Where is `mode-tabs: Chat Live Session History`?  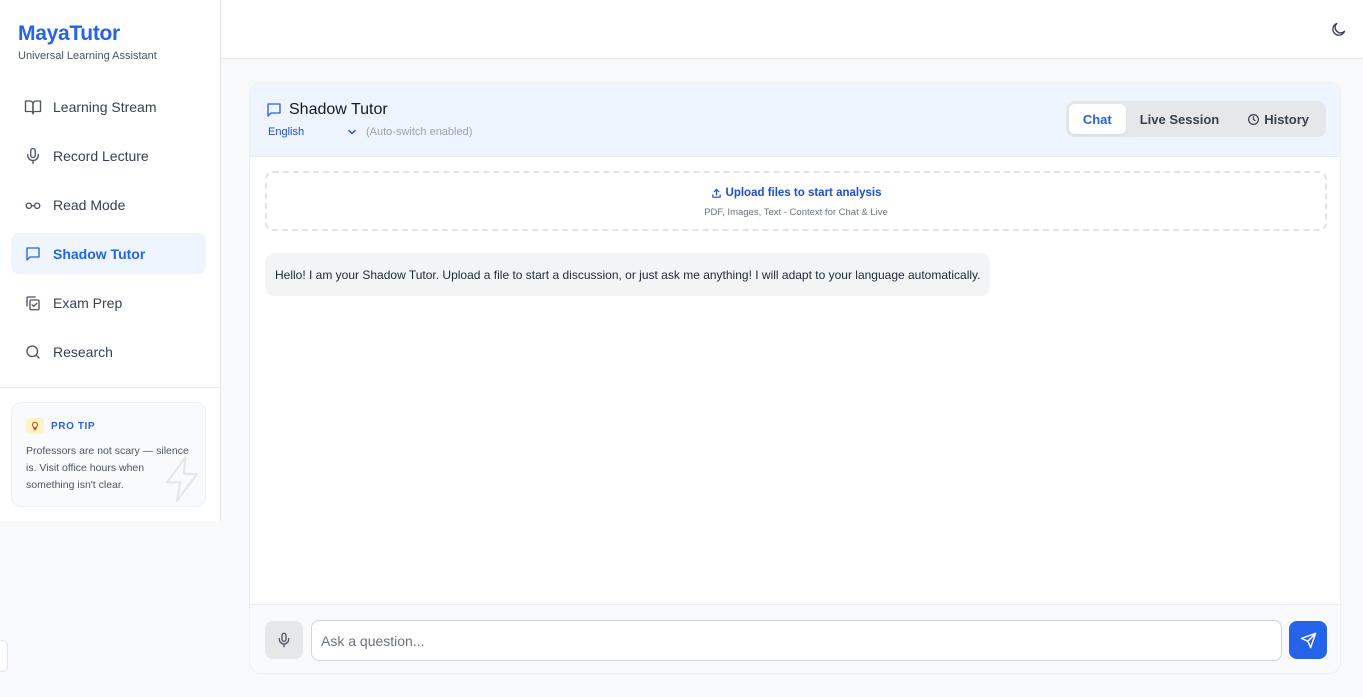
mode-tabs: Chat Live Session History is located at coordinates (1195, 119).